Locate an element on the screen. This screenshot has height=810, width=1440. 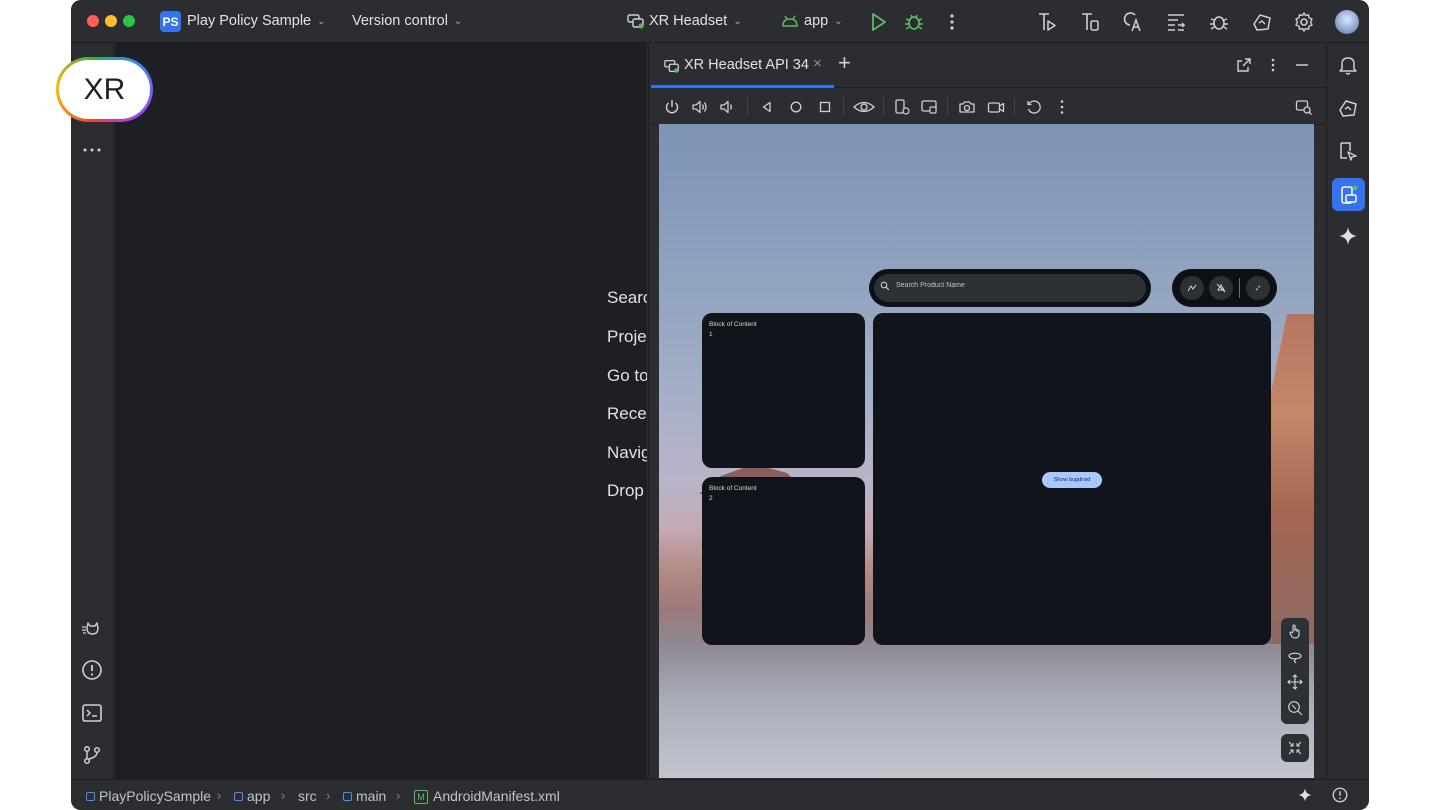
translate-icon is located at coordinates (1133, 22).